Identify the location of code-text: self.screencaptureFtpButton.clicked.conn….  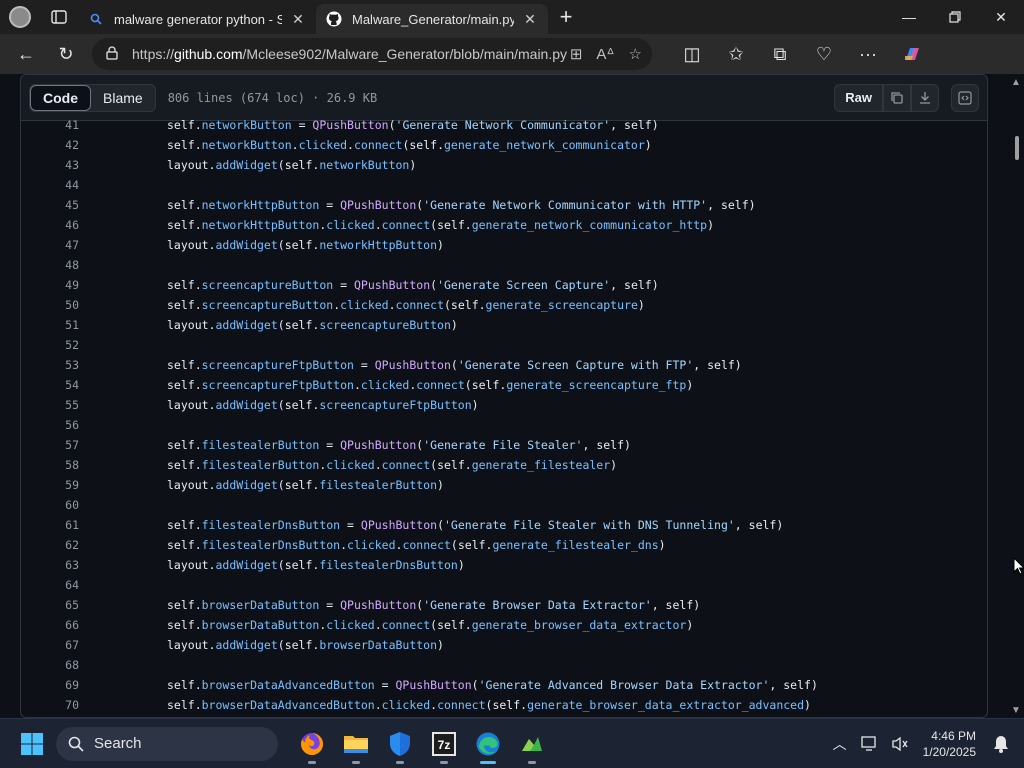
(430, 385).